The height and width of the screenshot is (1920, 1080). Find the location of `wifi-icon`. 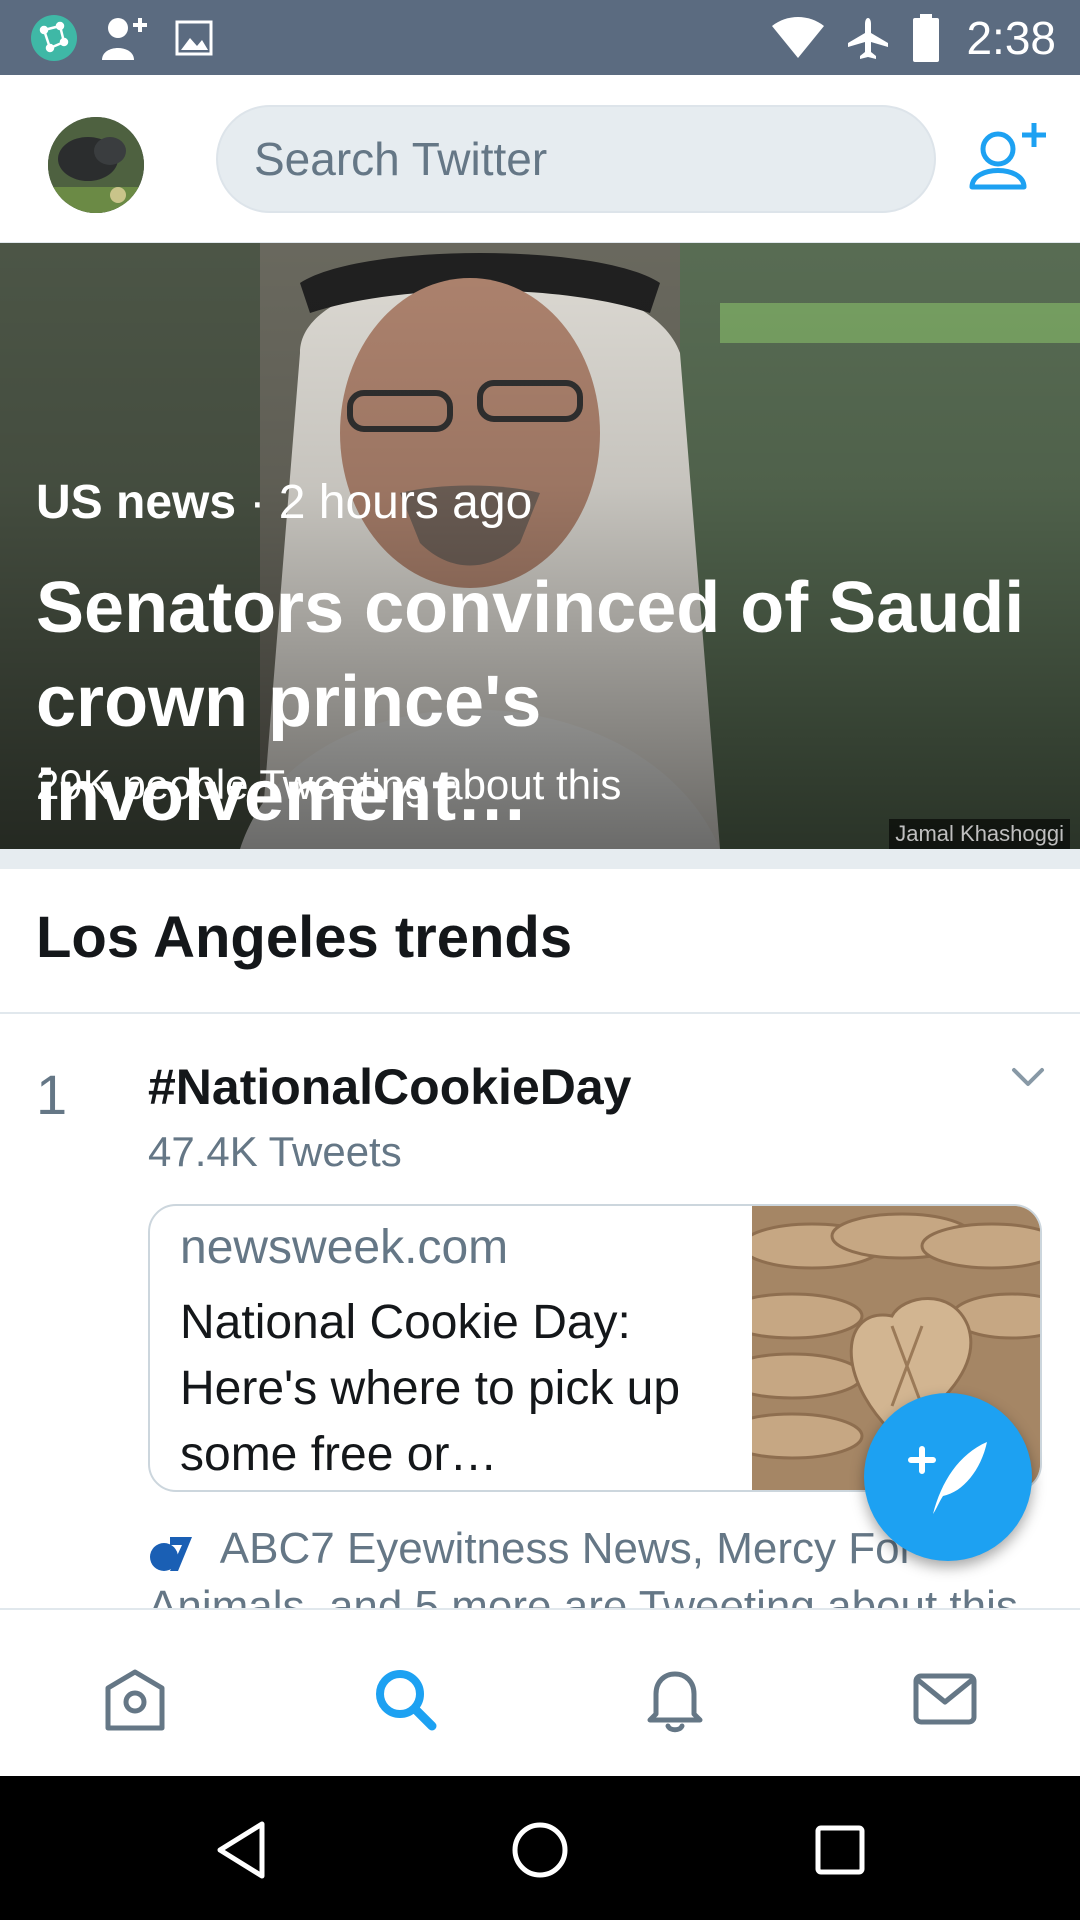

wifi-icon is located at coordinates (798, 37).